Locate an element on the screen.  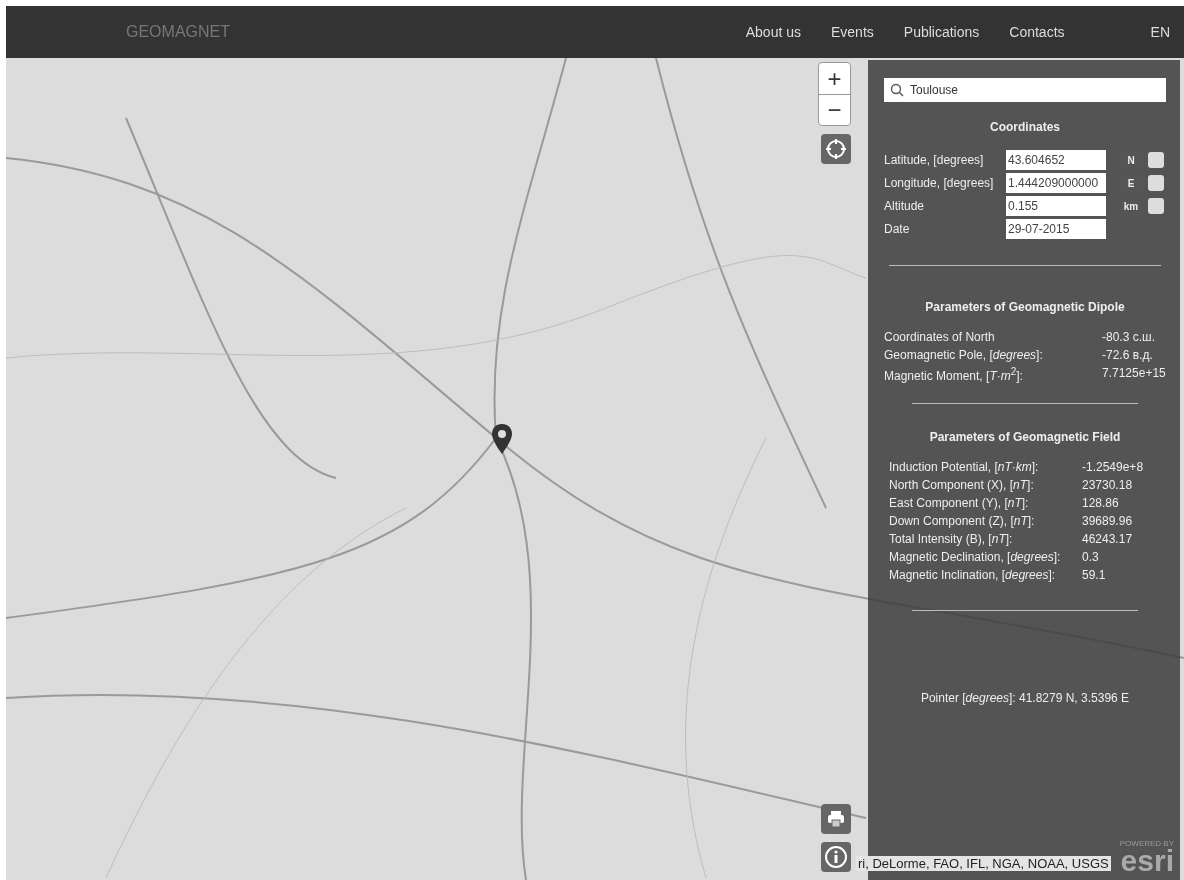
esri-logo: POWERED BY esri is located at coordinates (1146, 856).